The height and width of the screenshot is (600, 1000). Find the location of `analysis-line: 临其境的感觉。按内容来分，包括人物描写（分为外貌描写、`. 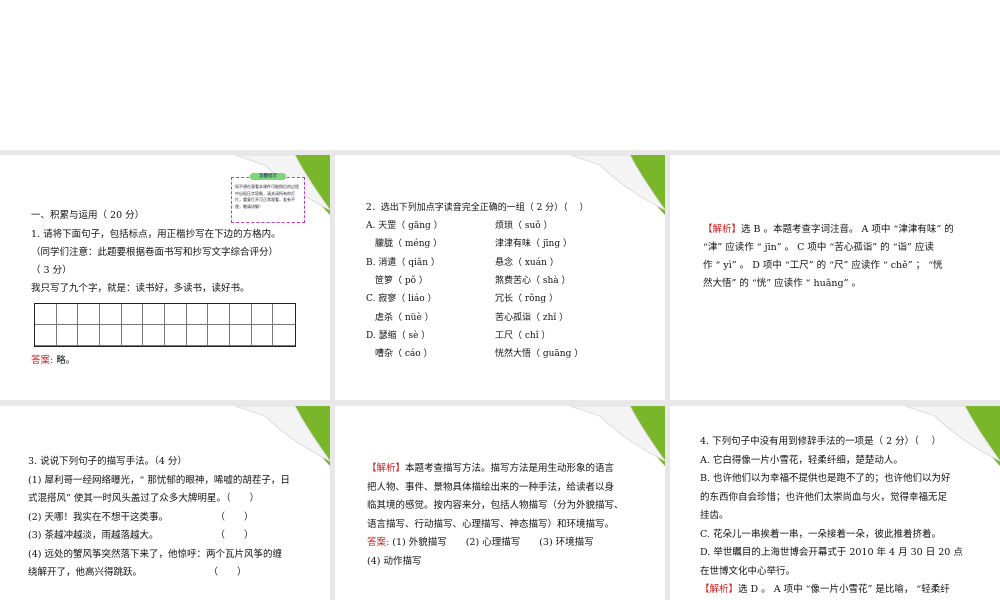

analysis-line: 临其境的感觉。按内容来分，包括人物描写（分为外貌描写、 is located at coordinates (495, 505).